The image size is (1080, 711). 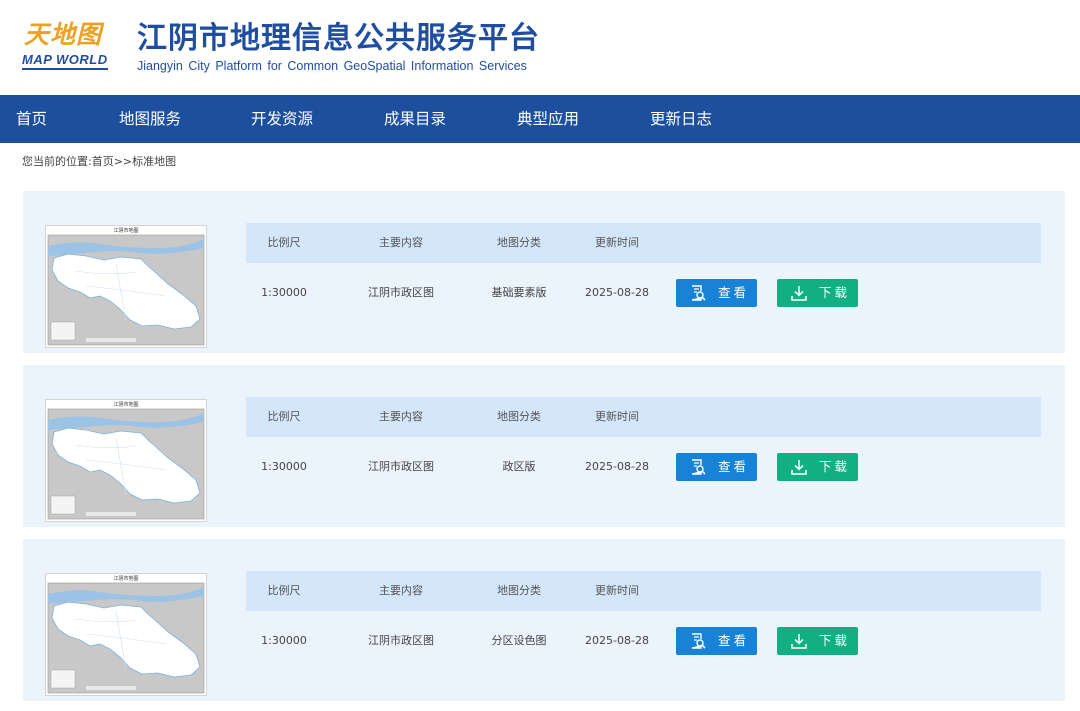 What do you see at coordinates (150, 119) in the screenshot?
I see `nav-item-map-services: 地图服务` at bounding box center [150, 119].